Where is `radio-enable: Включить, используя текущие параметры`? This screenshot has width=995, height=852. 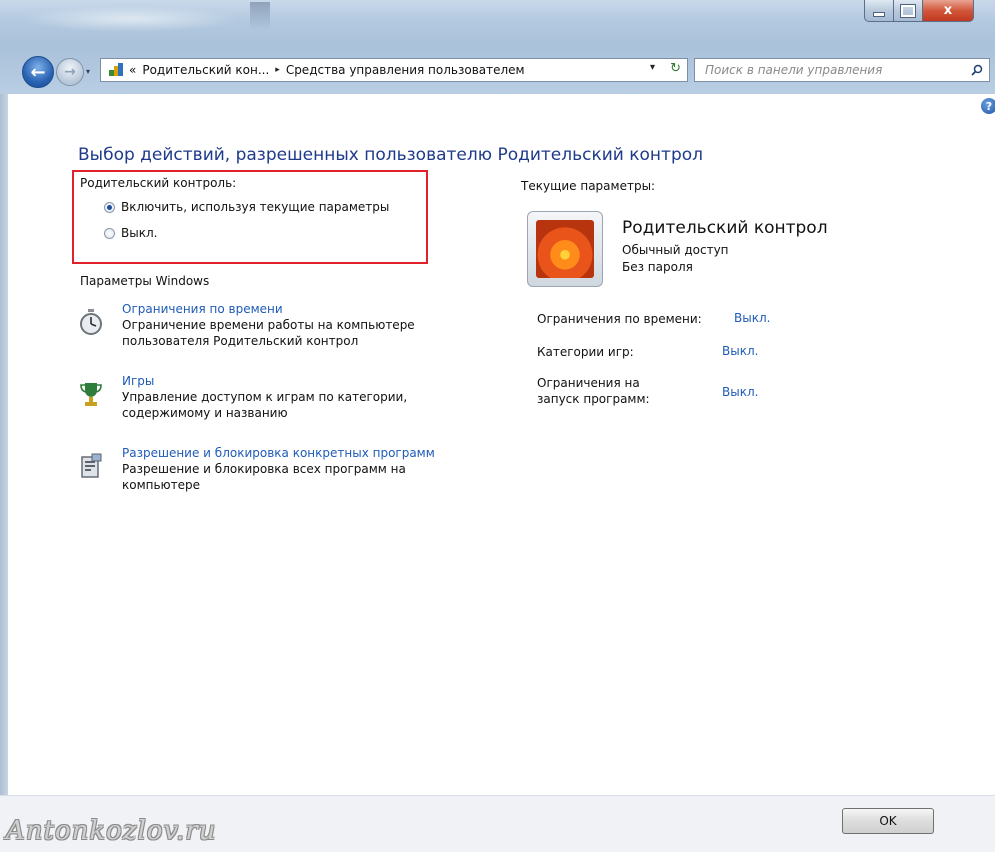 radio-enable: Включить, используя текущие параметры is located at coordinates (246, 207).